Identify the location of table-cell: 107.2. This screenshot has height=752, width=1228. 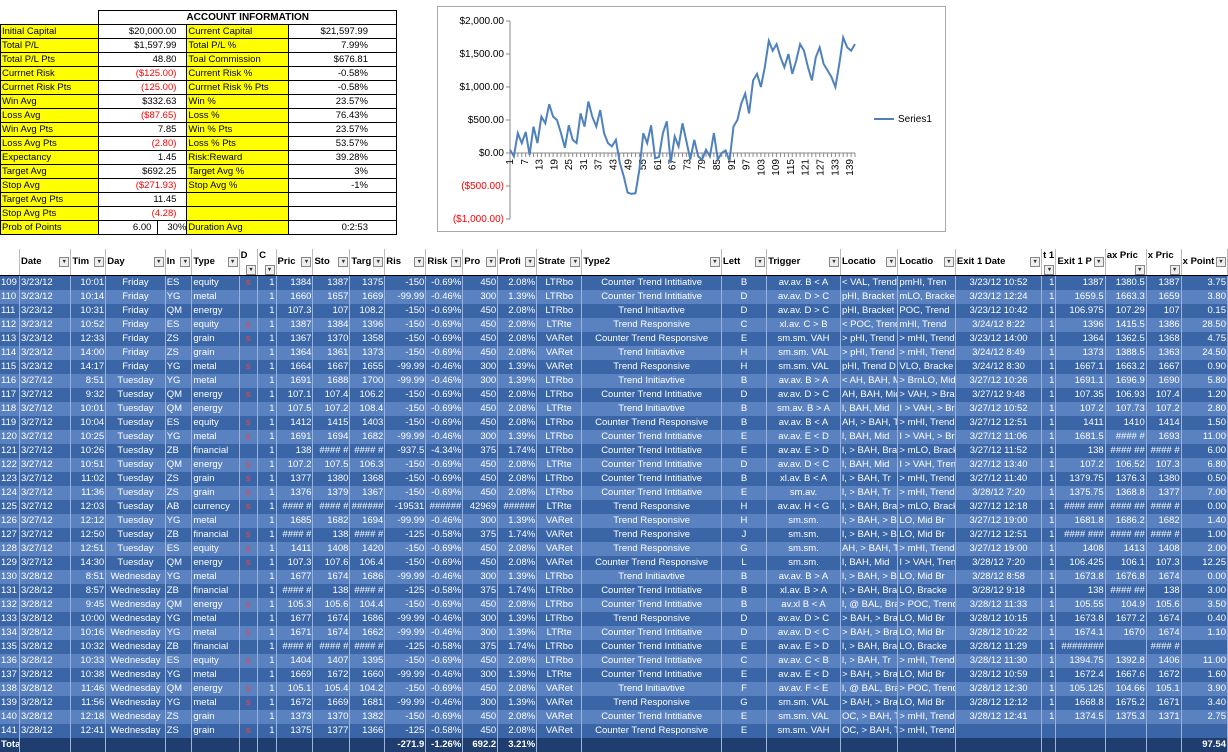
(331, 409).